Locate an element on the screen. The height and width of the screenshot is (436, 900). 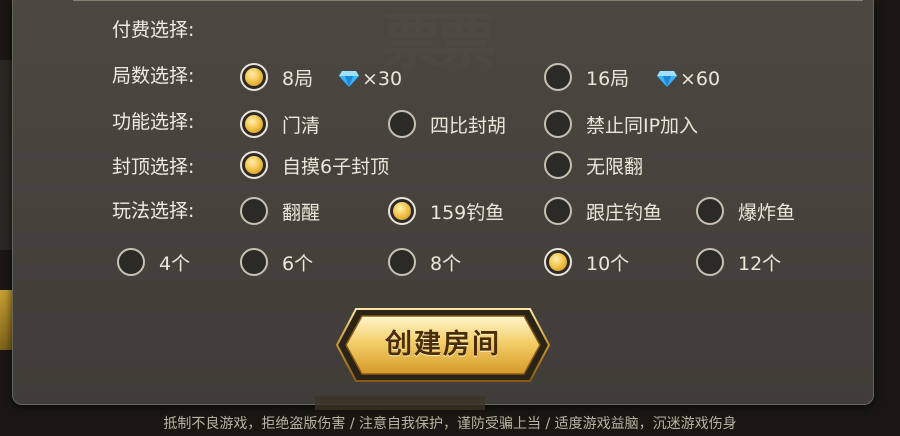
create-room-button: 创建房间 is located at coordinates (443, 345).